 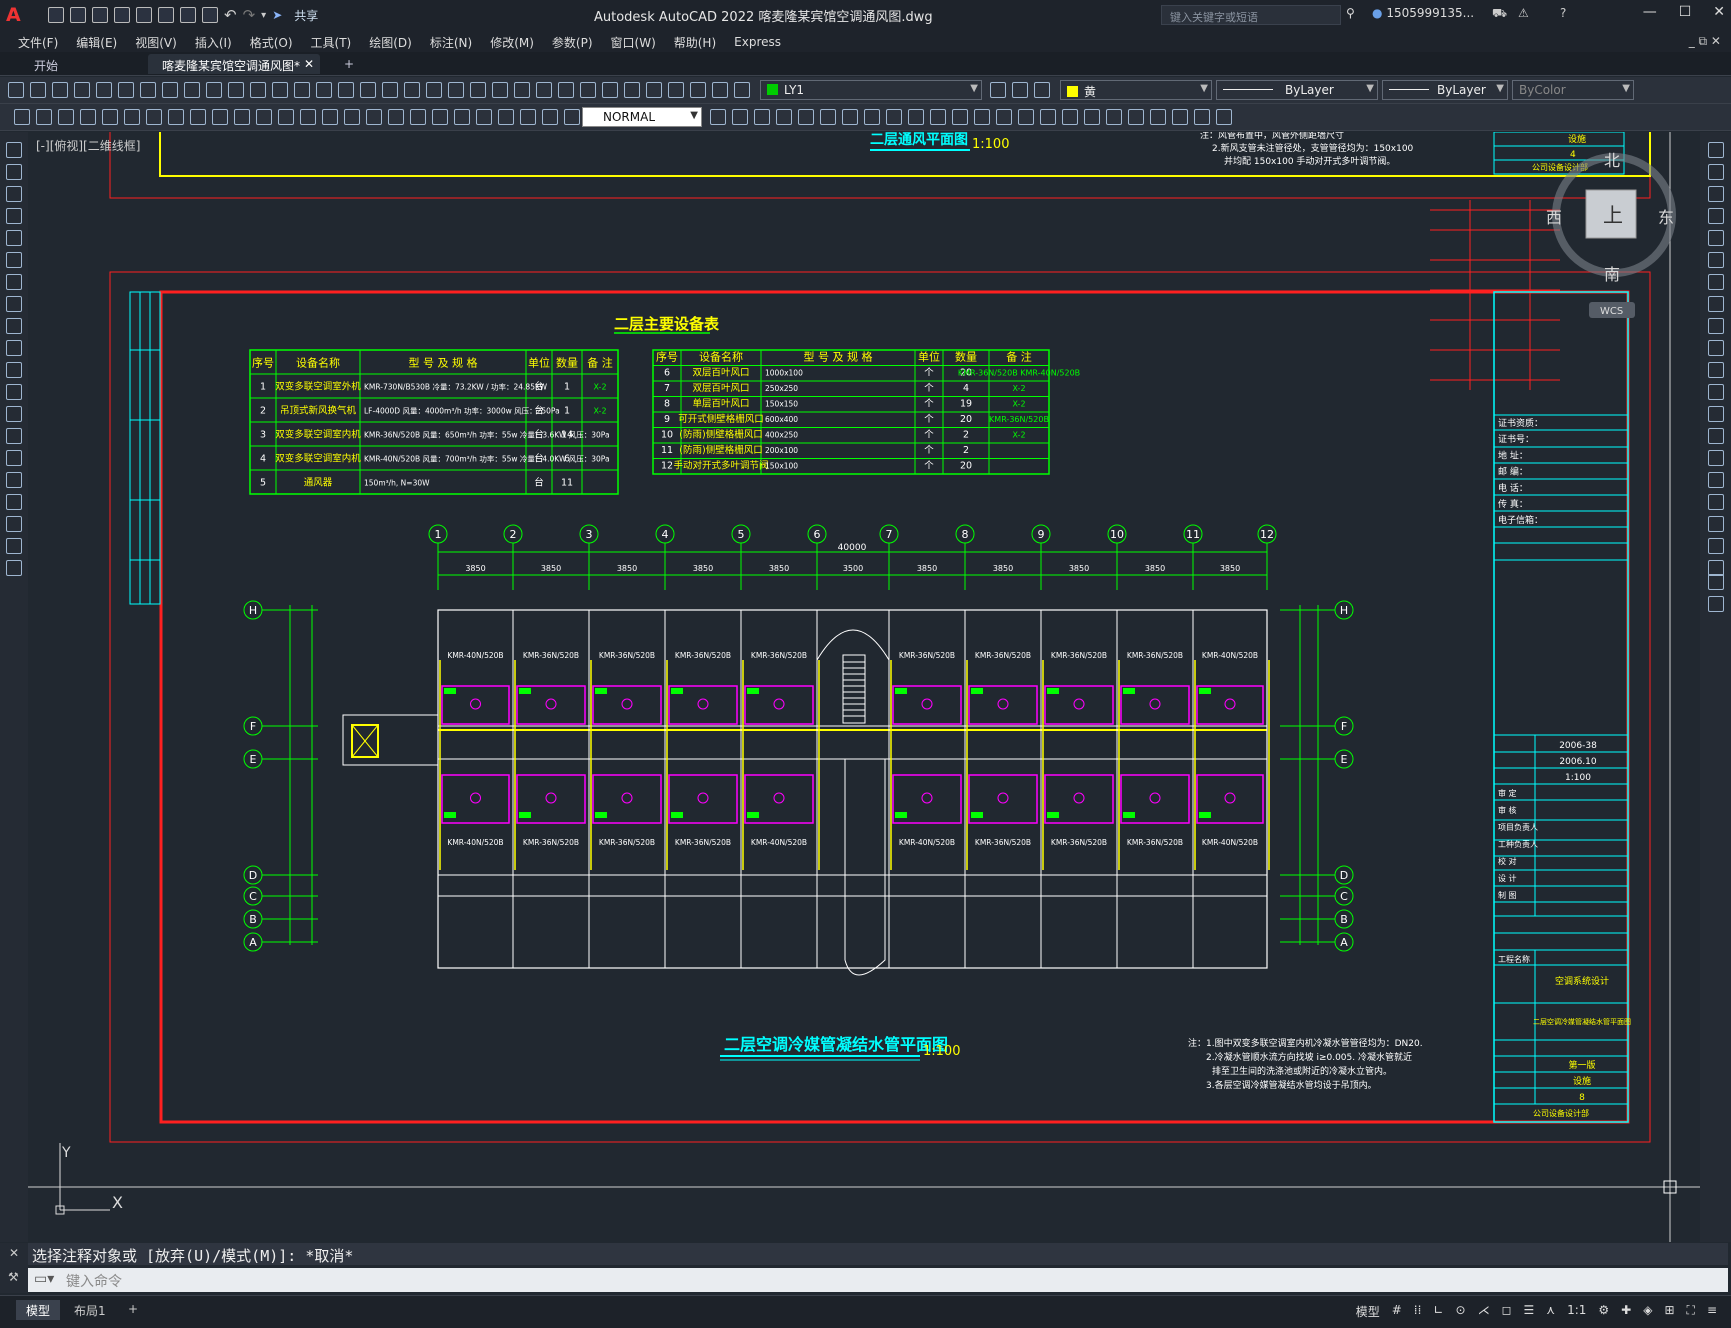 I want to click on undo-icon: ↶, so click(x=230, y=15).